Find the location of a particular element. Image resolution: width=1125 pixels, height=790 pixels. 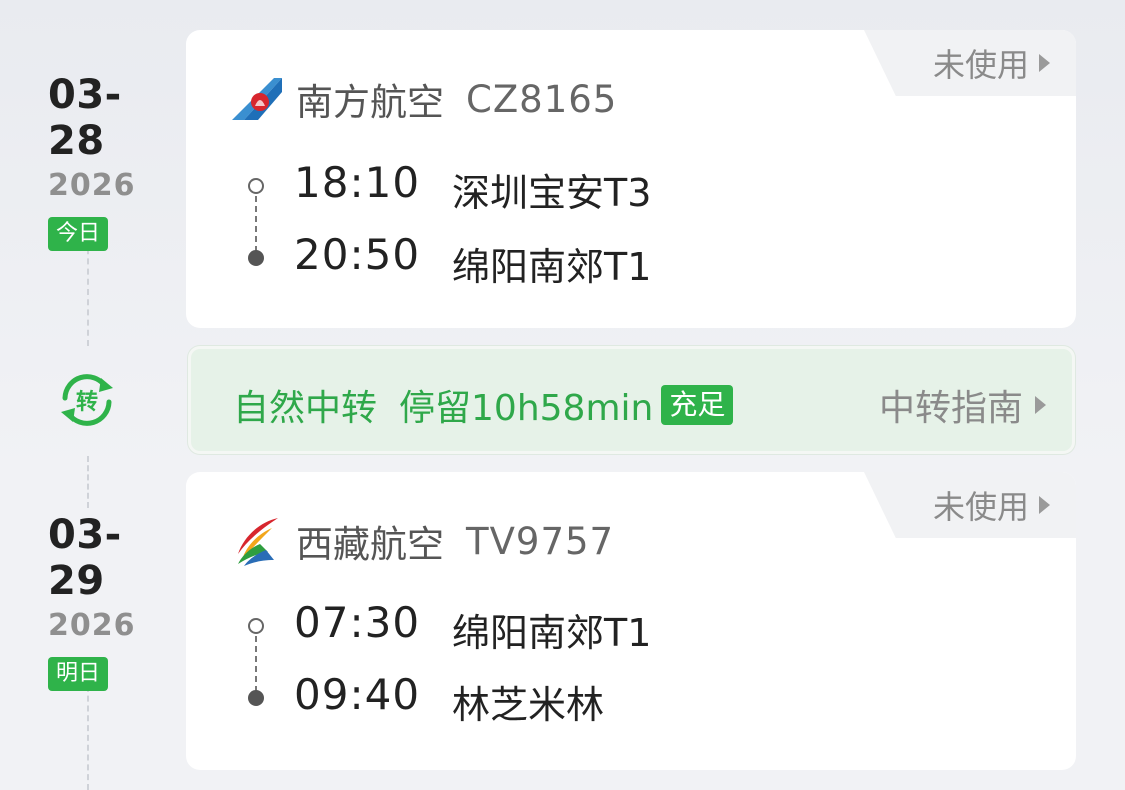

date-block: 03-28 2026 今日 is located at coordinates (113, 161).